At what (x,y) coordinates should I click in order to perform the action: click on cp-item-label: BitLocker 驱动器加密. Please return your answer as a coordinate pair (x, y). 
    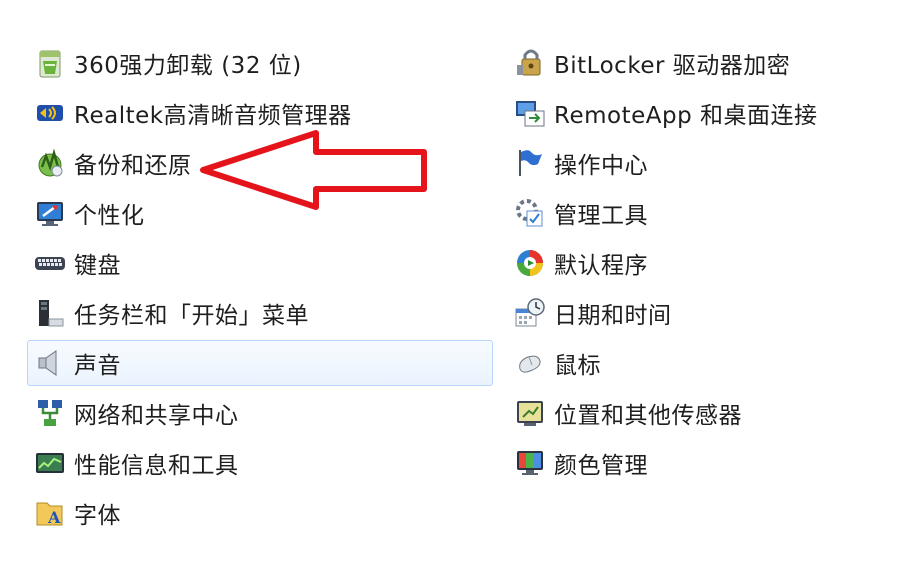
    Looking at the image, I should click on (672, 66).